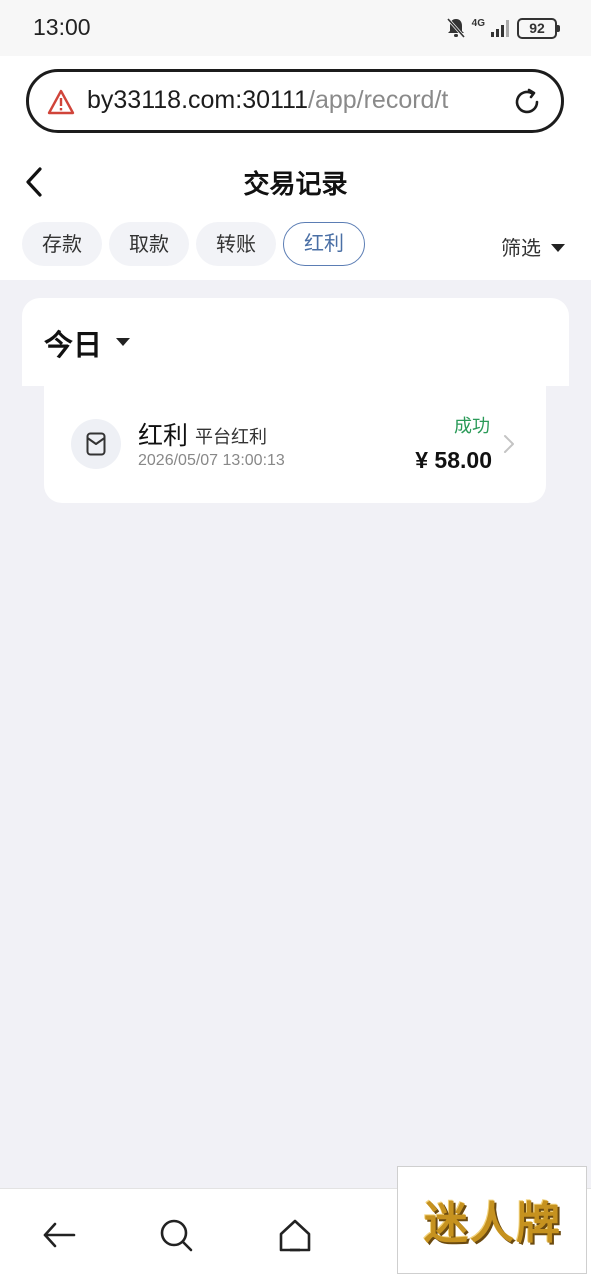 This screenshot has width=591, height=1280. What do you see at coordinates (295, 444) in the screenshot?
I see `list-item: 红利 平台红利 2026/05/07 13:00:13 成功 ¥ 58.00` at bounding box center [295, 444].